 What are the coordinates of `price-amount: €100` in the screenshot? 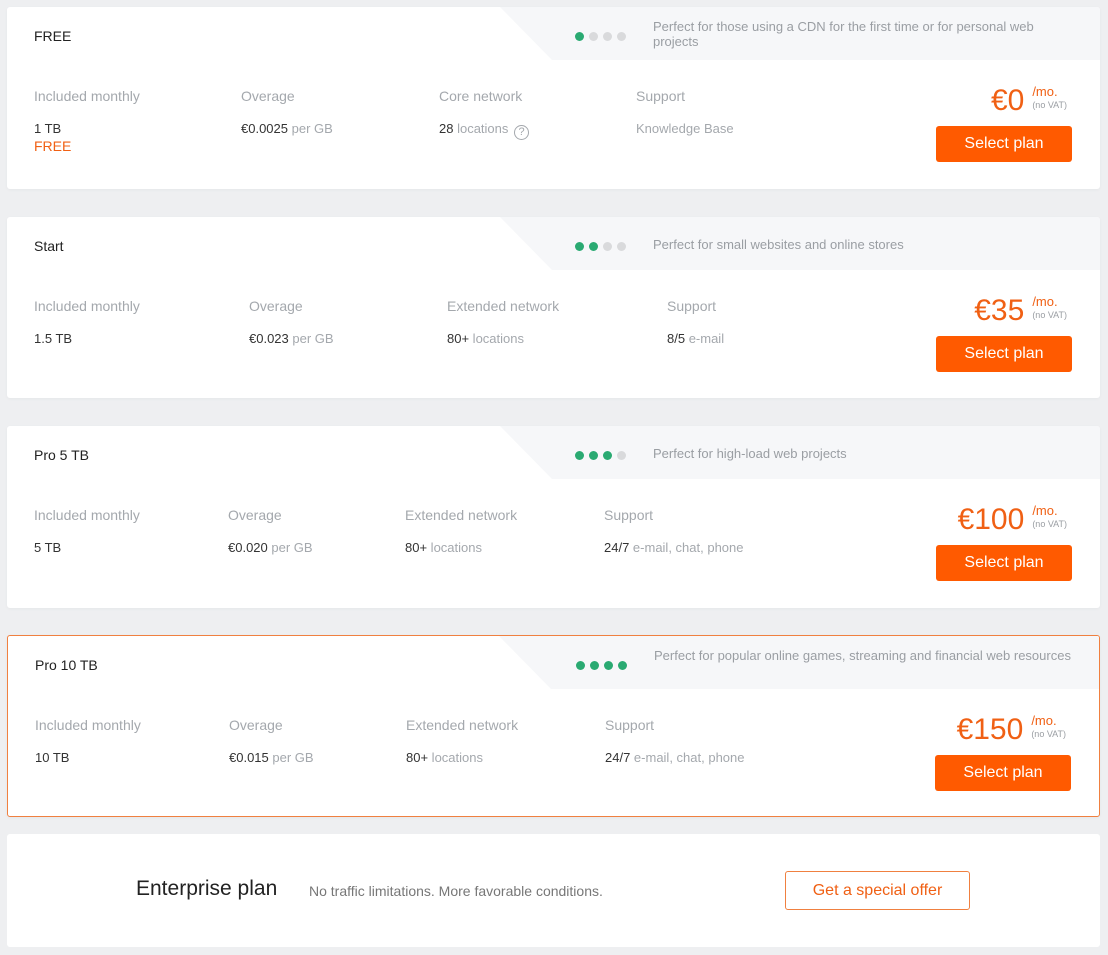 It's located at (991, 519).